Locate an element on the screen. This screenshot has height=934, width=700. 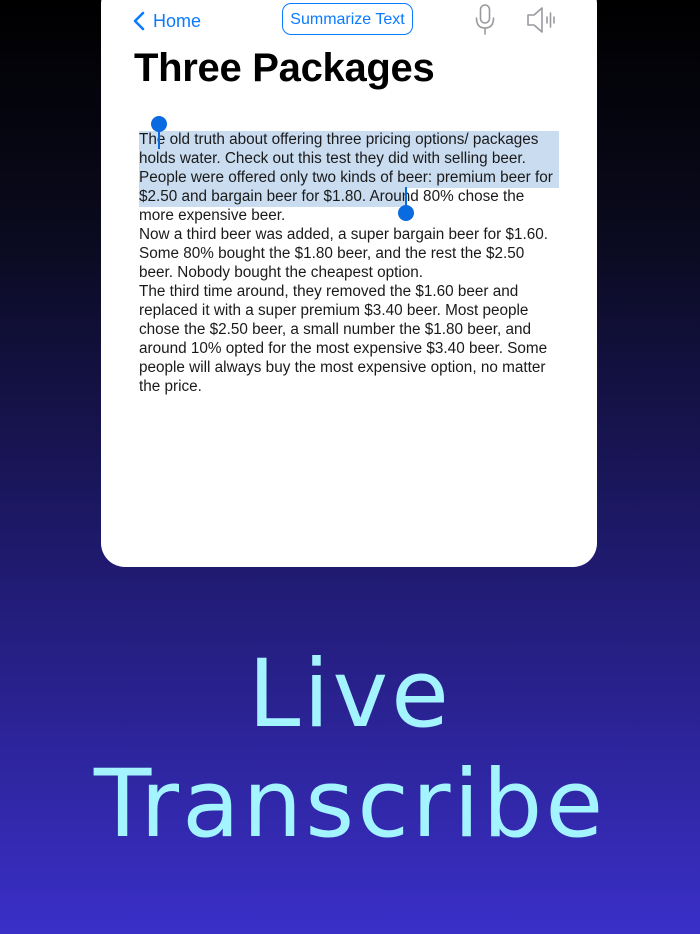
speaker-button is located at coordinates (542, 20).